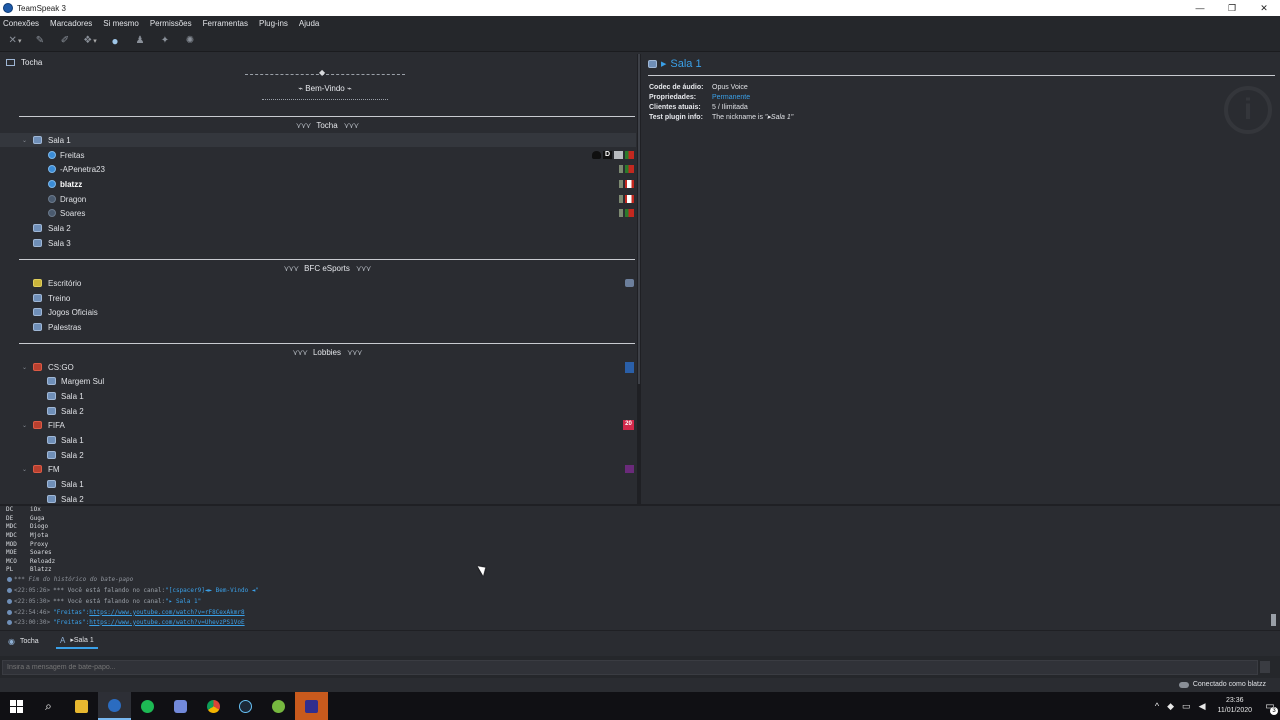 This screenshot has width=1280, height=720. Describe the element at coordinates (325, 72) in the screenshot. I see `welcome-decoration` at that location.